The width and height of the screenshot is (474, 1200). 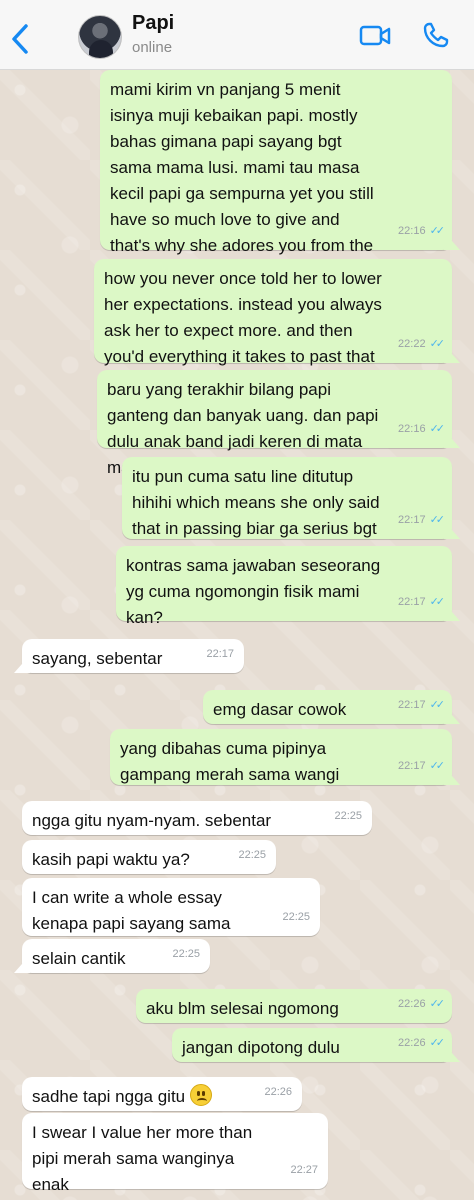 What do you see at coordinates (280, 709) in the screenshot?
I see `message-text: emg dasar cowok` at bounding box center [280, 709].